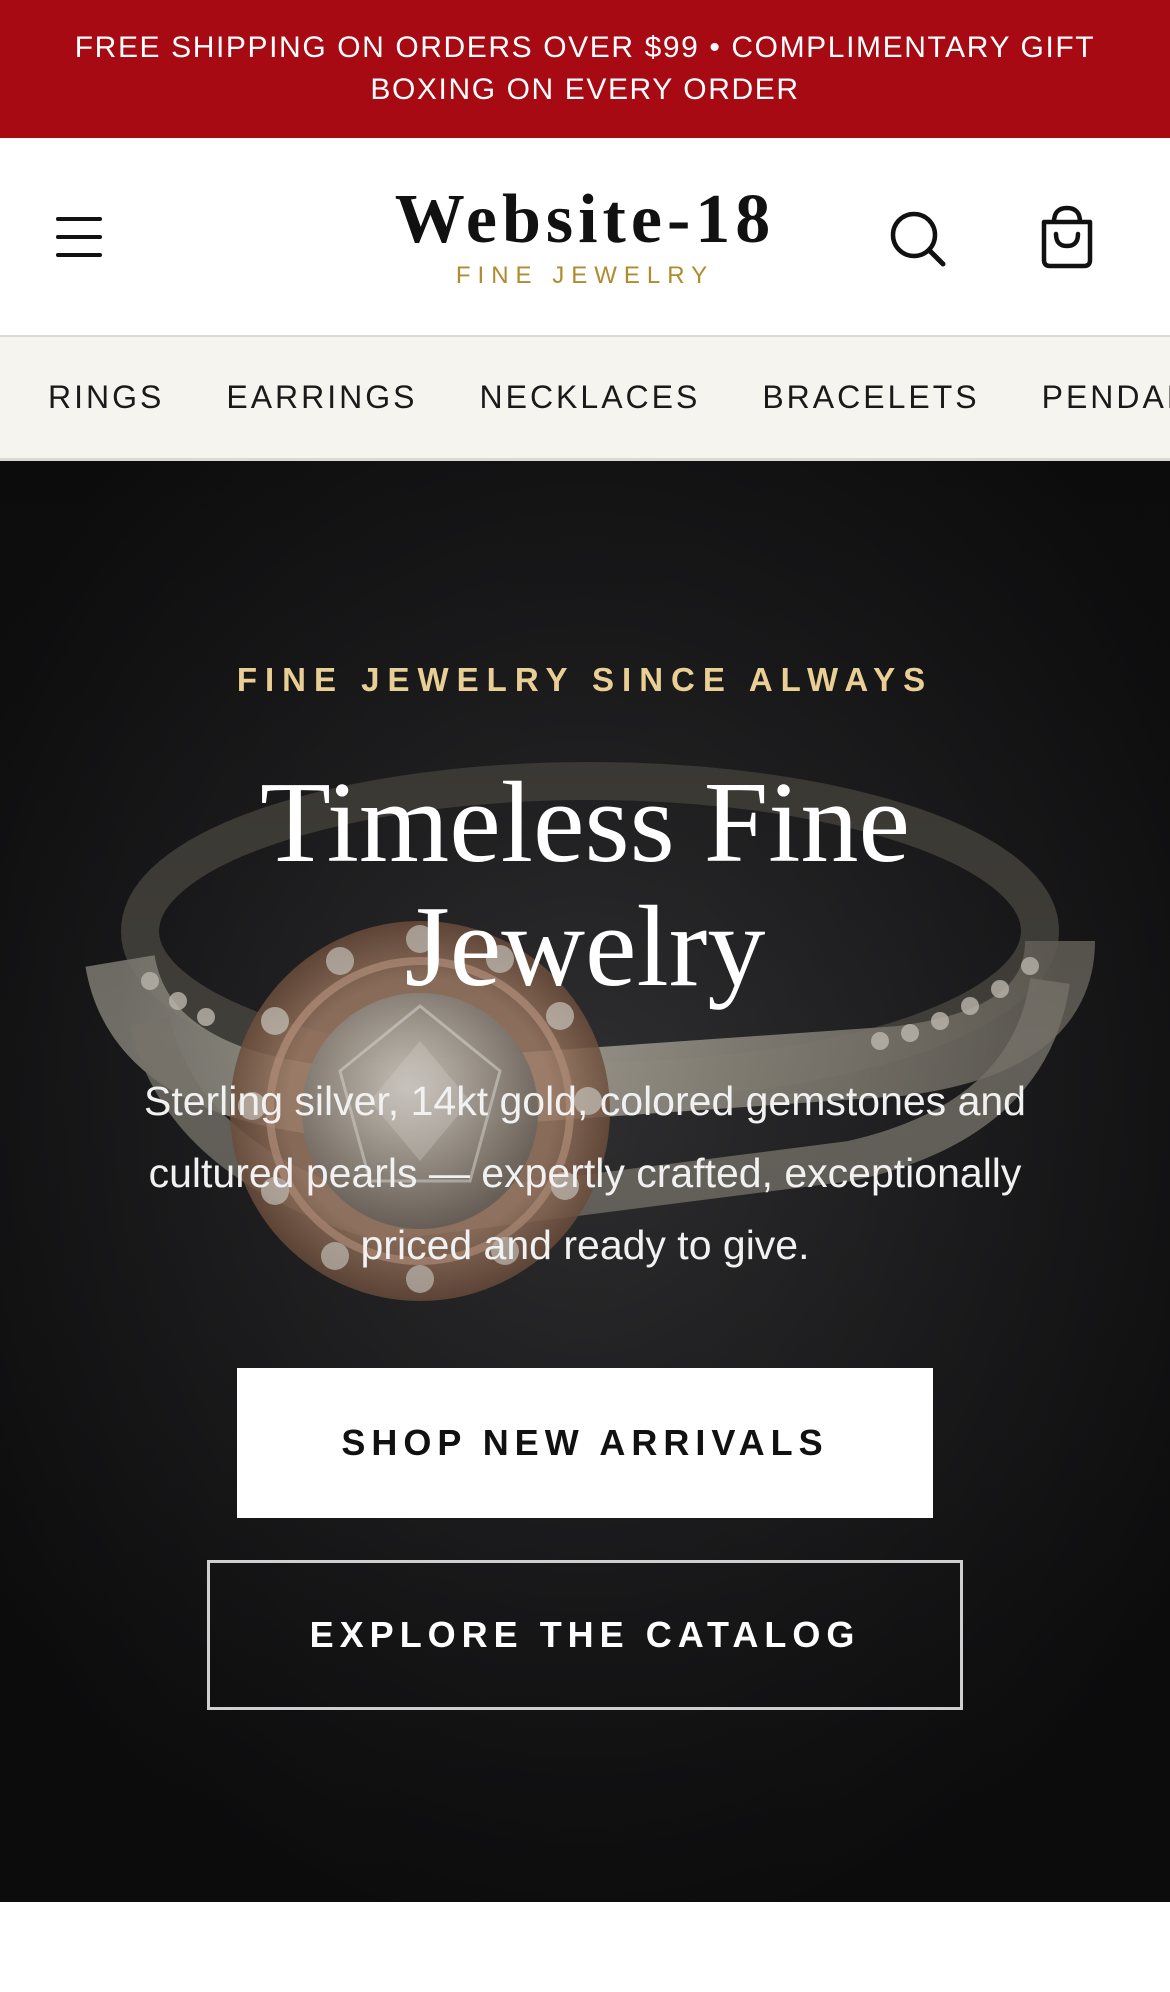 This screenshot has width=1170, height=1992. I want to click on nav-item-pendants: PENDANTS, so click(1106, 397).